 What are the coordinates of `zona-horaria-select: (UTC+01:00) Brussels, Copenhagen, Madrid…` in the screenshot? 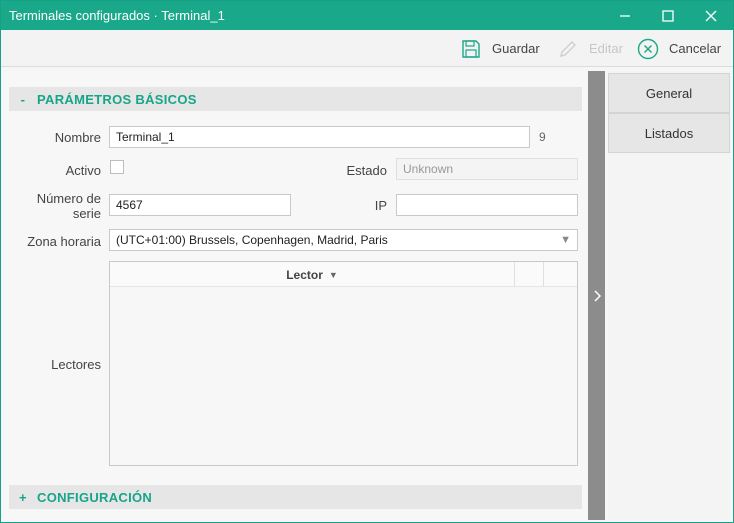 It's located at (343, 240).